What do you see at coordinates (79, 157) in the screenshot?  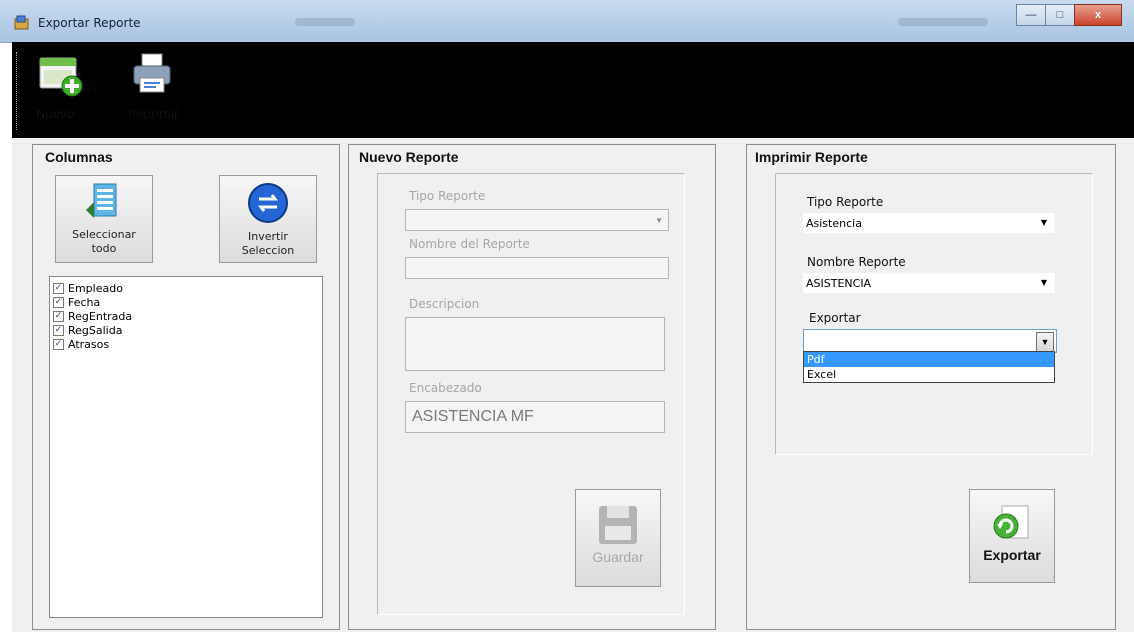 I see `columnas-title: Columnas` at bounding box center [79, 157].